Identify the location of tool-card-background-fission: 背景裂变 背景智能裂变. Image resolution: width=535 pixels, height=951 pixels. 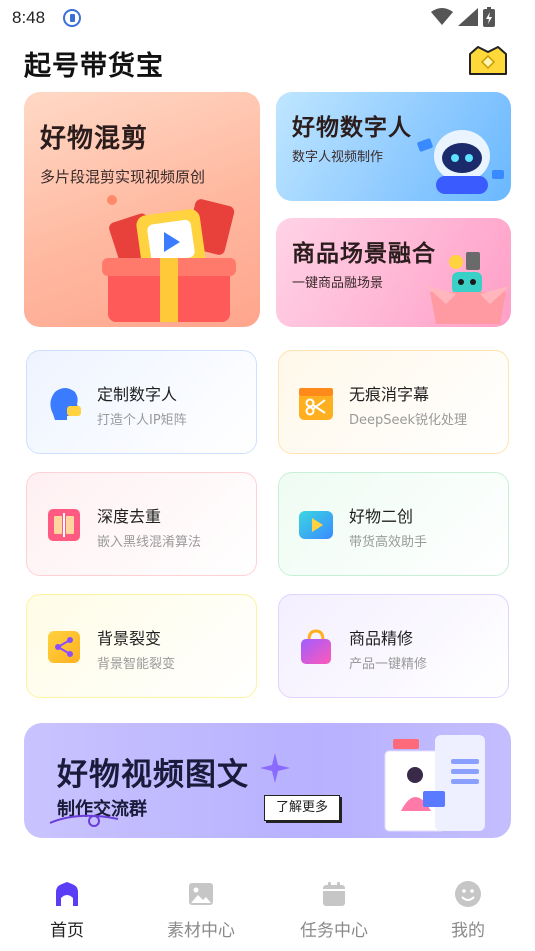
(141, 646).